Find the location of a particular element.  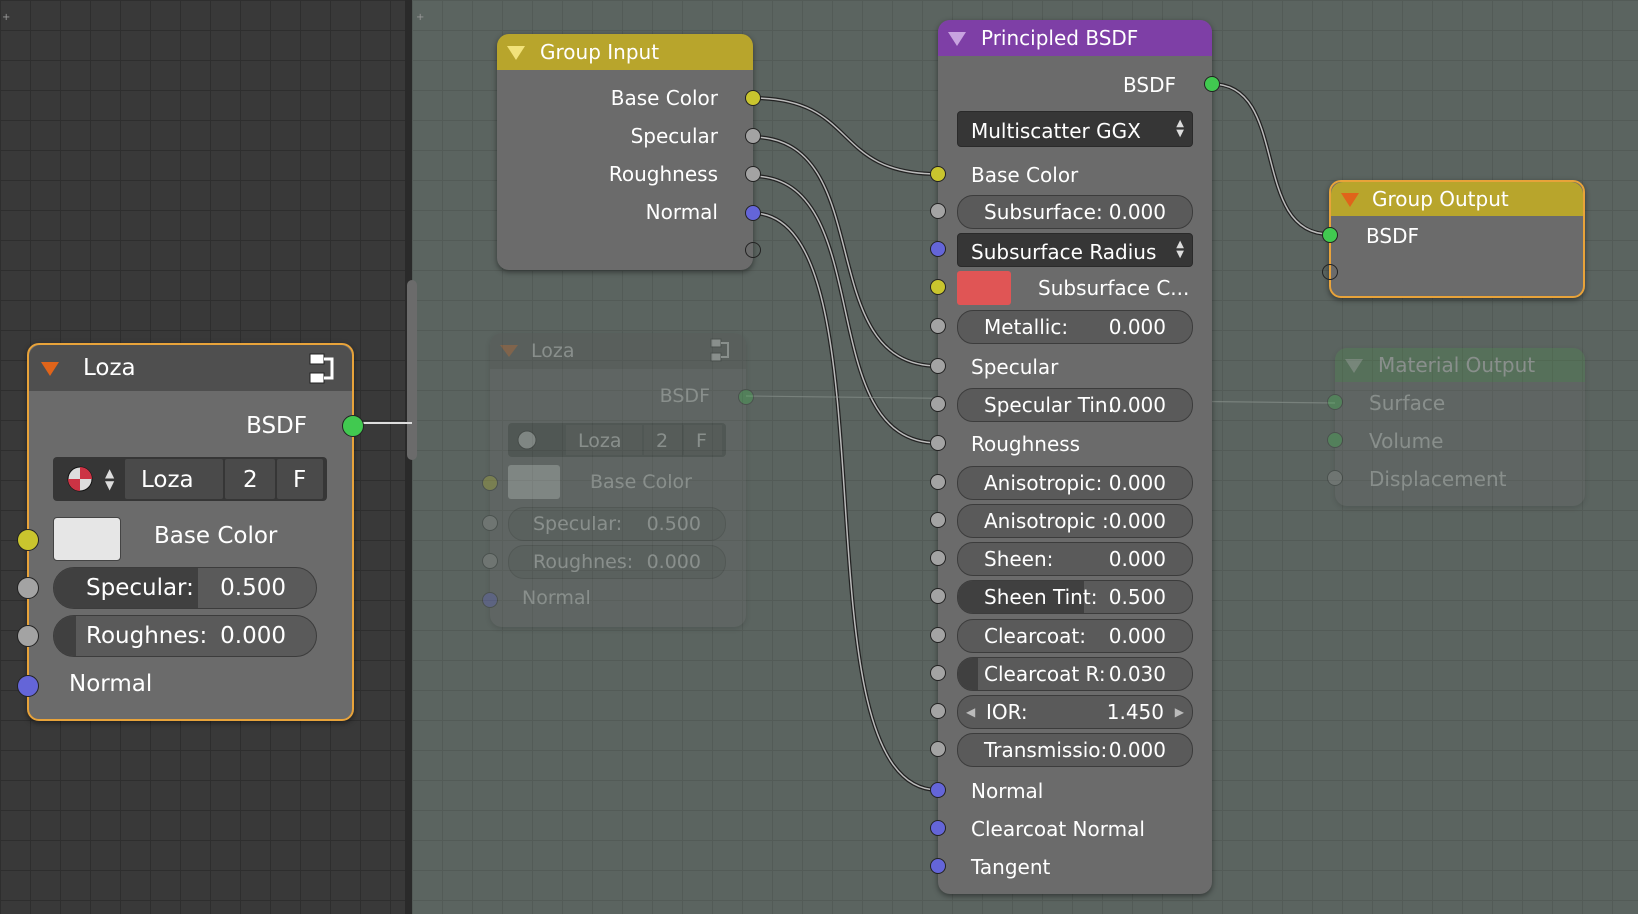

clearcoat-slider: Clearcoat: 0.000 is located at coordinates (1075, 636).